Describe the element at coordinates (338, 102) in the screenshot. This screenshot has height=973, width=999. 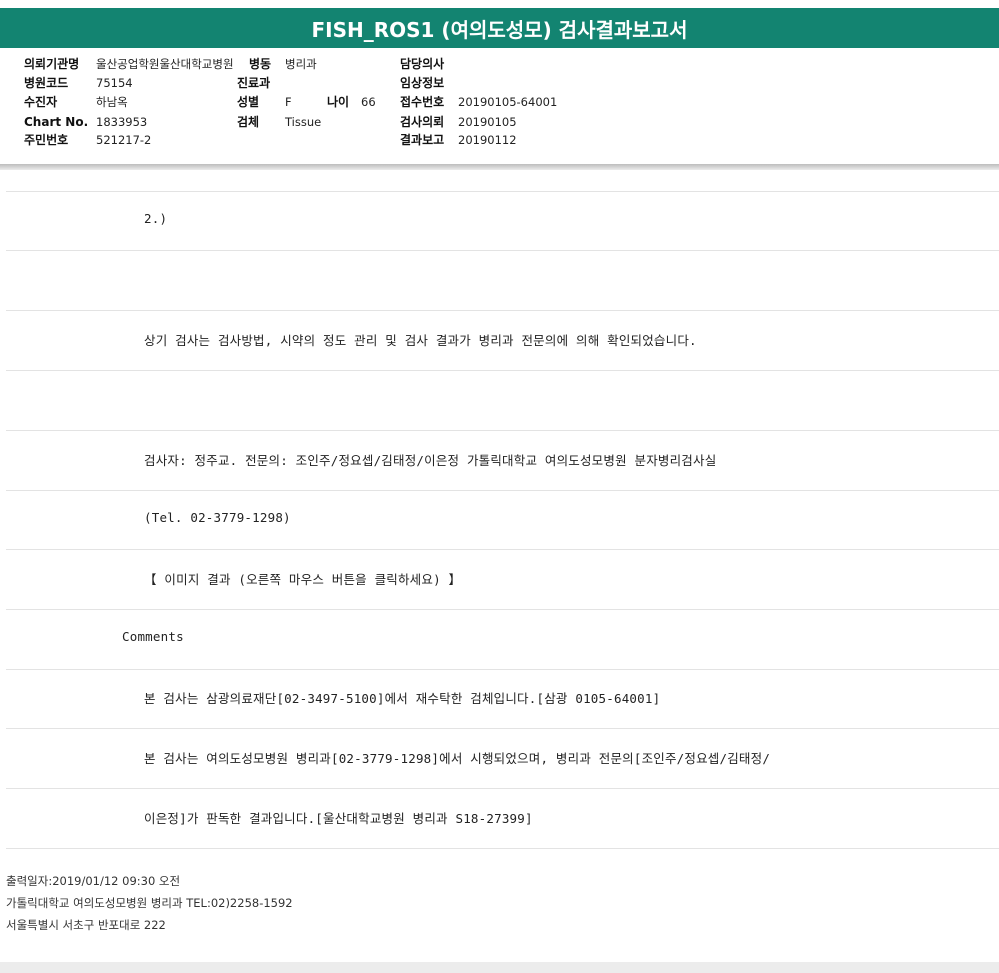
I see `age-label: 나이` at that location.